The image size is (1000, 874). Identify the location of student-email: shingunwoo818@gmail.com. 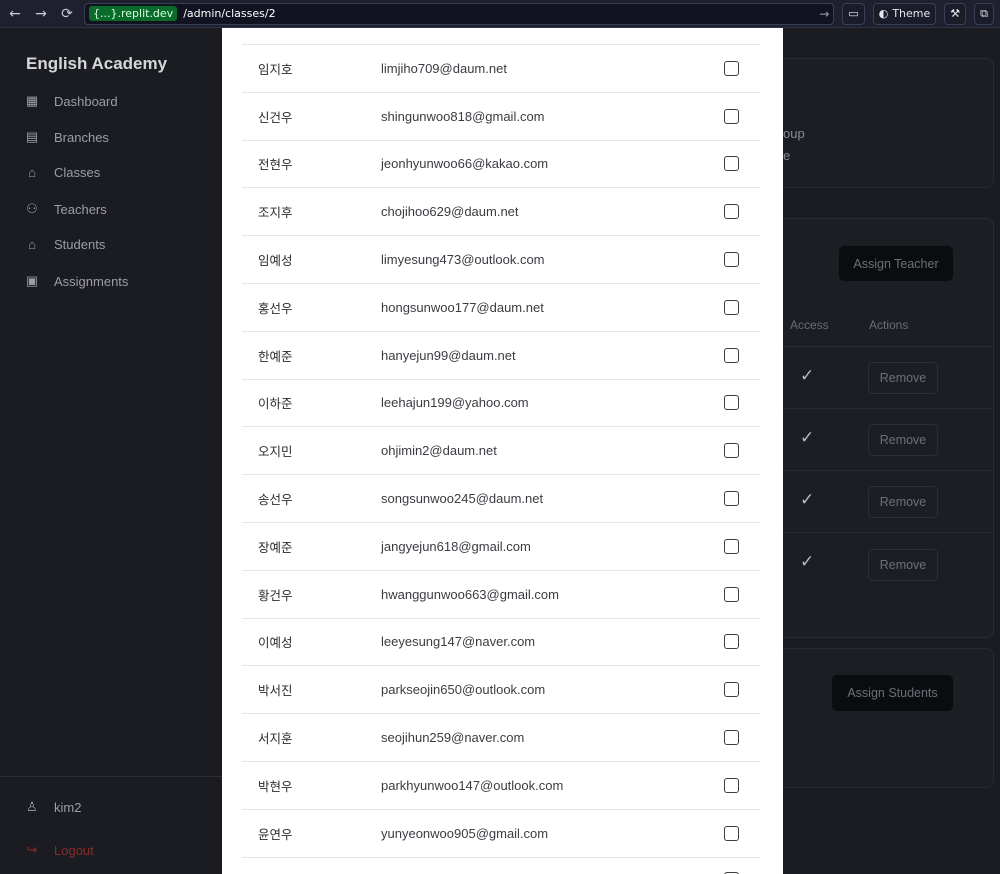
(463, 116).